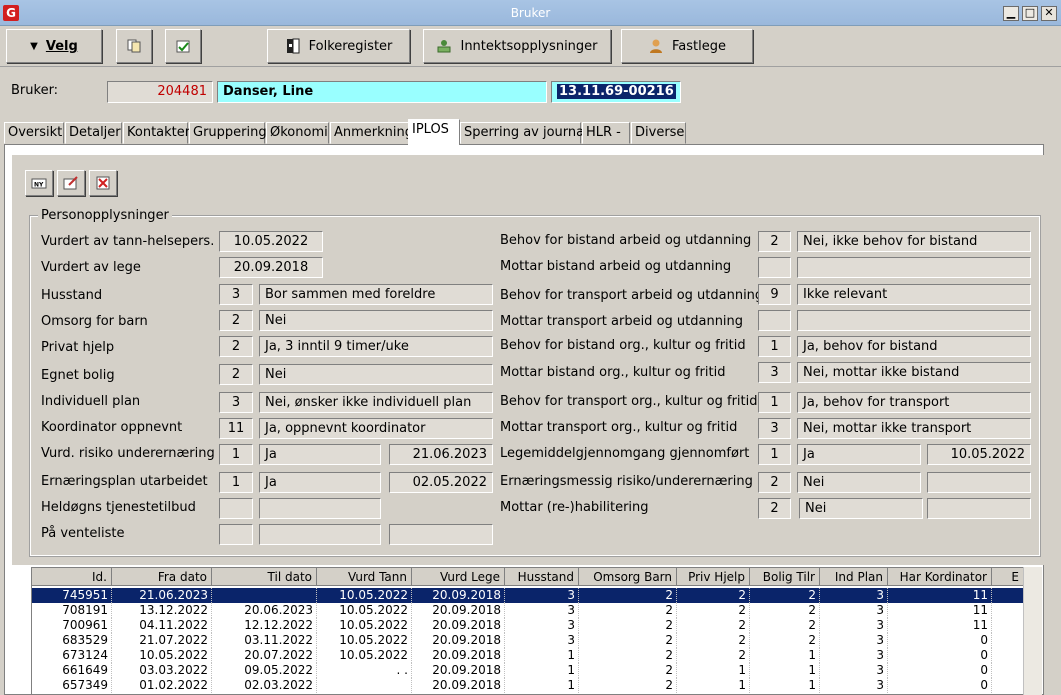  I want to click on copy-button, so click(134, 46).